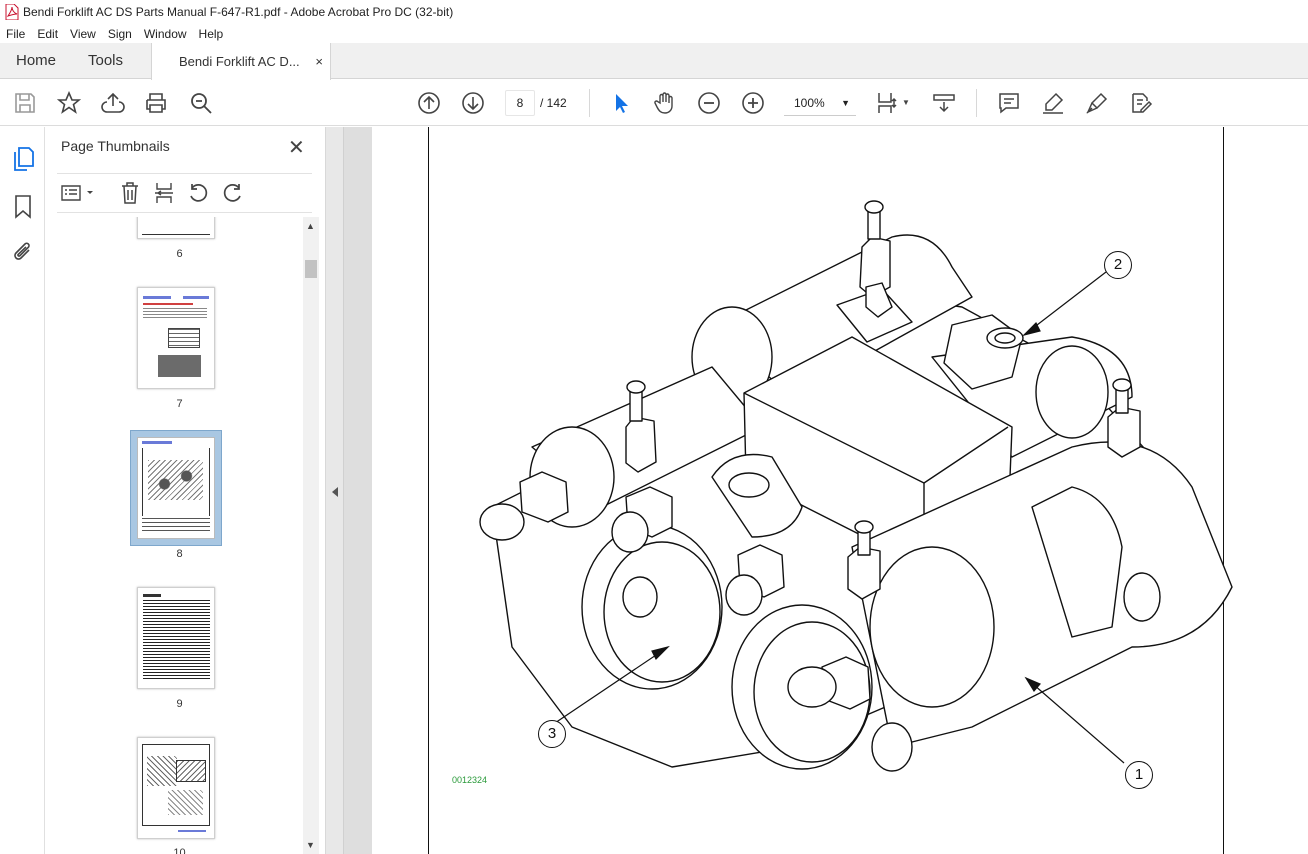  I want to click on highlight-pen-icon, so click(1053, 103).